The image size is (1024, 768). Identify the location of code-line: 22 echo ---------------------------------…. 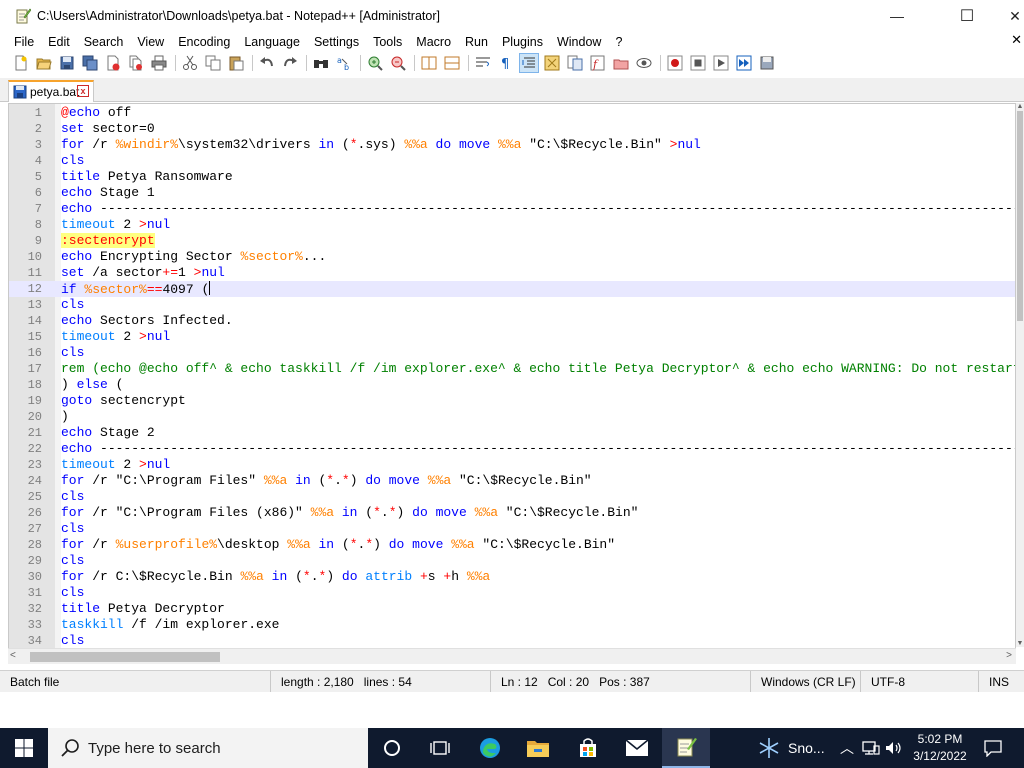
(512, 449).